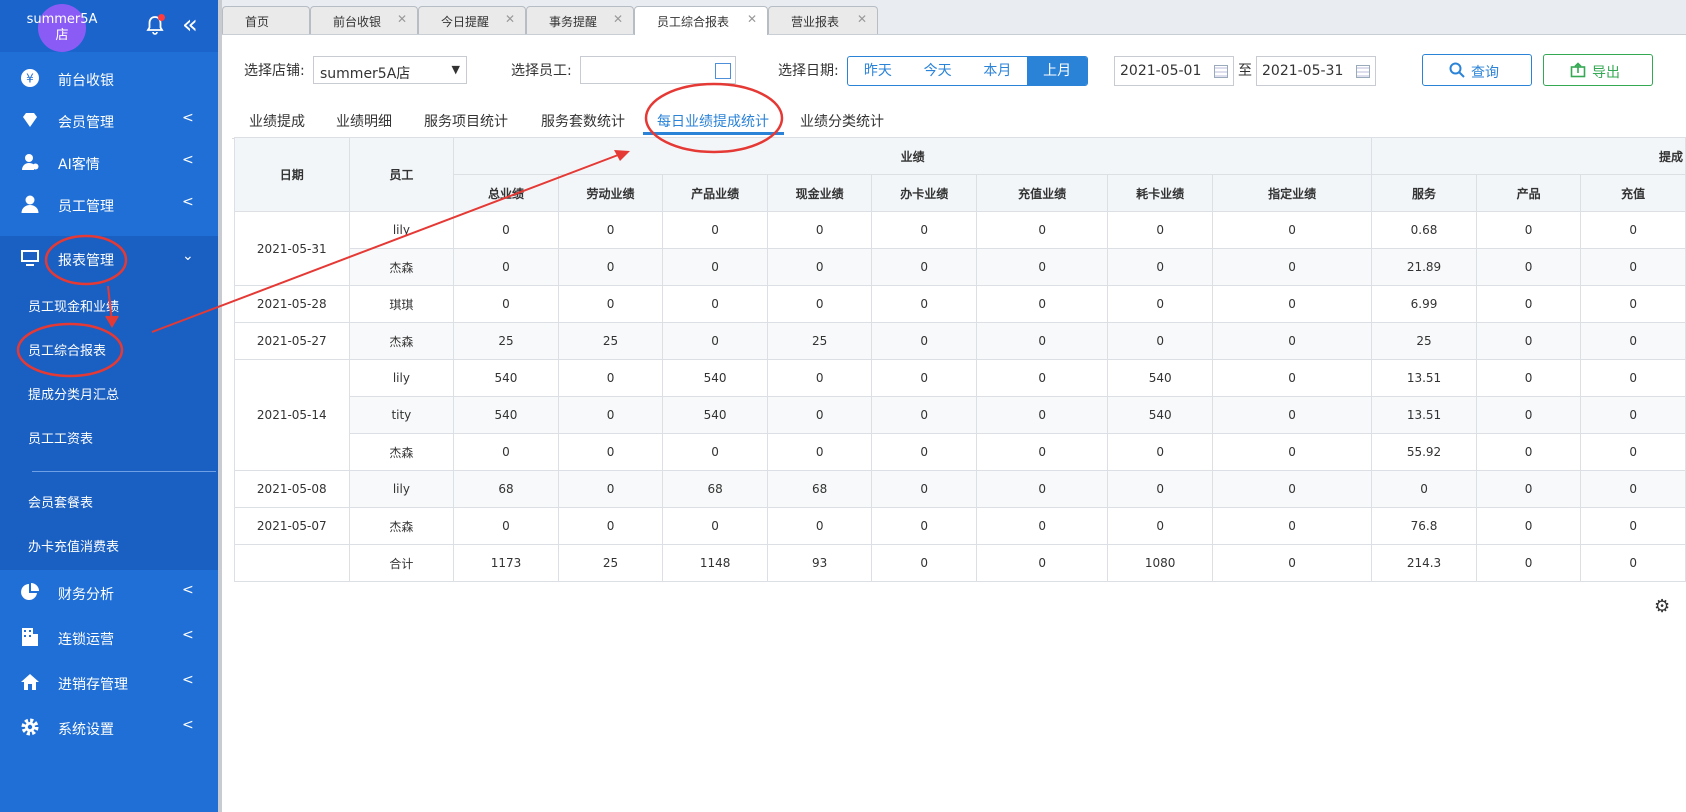 The image size is (1686, 812). Describe the element at coordinates (610, 193) in the screenshot. I see `column-header: 劳动业绩` at that location.